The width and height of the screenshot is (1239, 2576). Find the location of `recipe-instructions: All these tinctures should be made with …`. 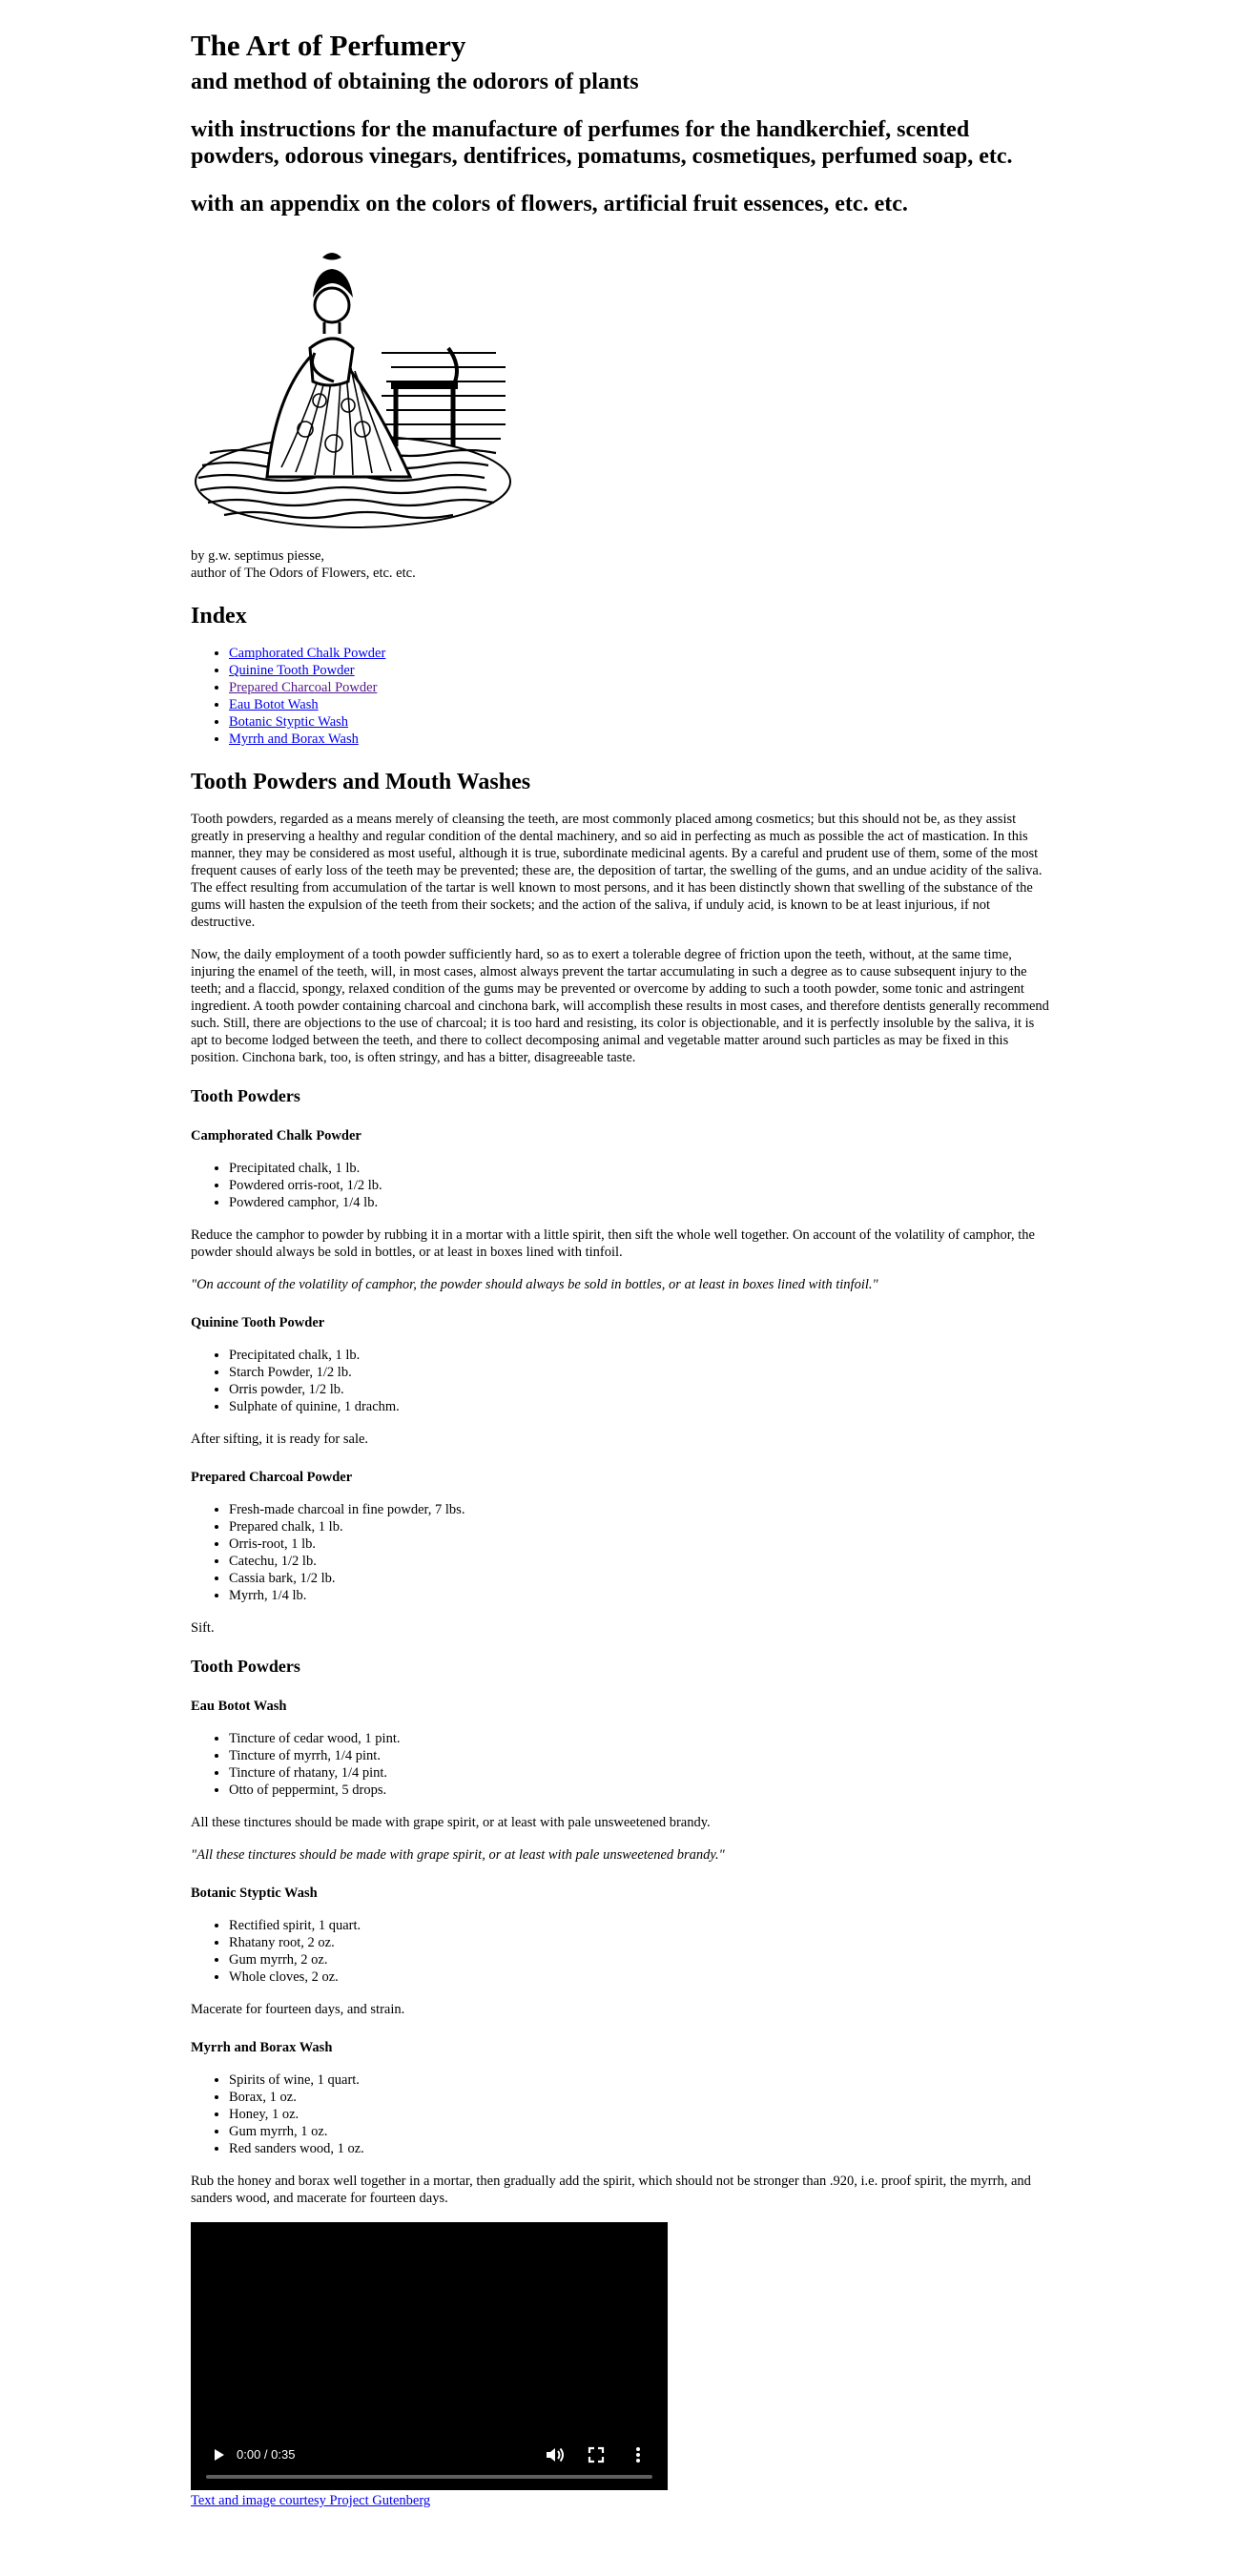

recipe-instructions: All these tinctures should be made with … is located at coordinates (451, 1822).